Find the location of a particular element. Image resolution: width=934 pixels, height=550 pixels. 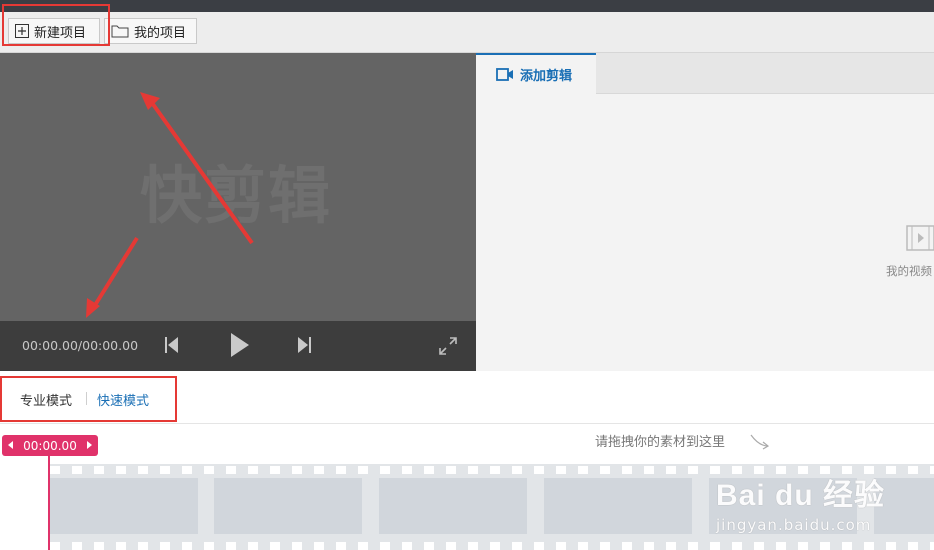

mode-divider is located at coordinates (86, 398).